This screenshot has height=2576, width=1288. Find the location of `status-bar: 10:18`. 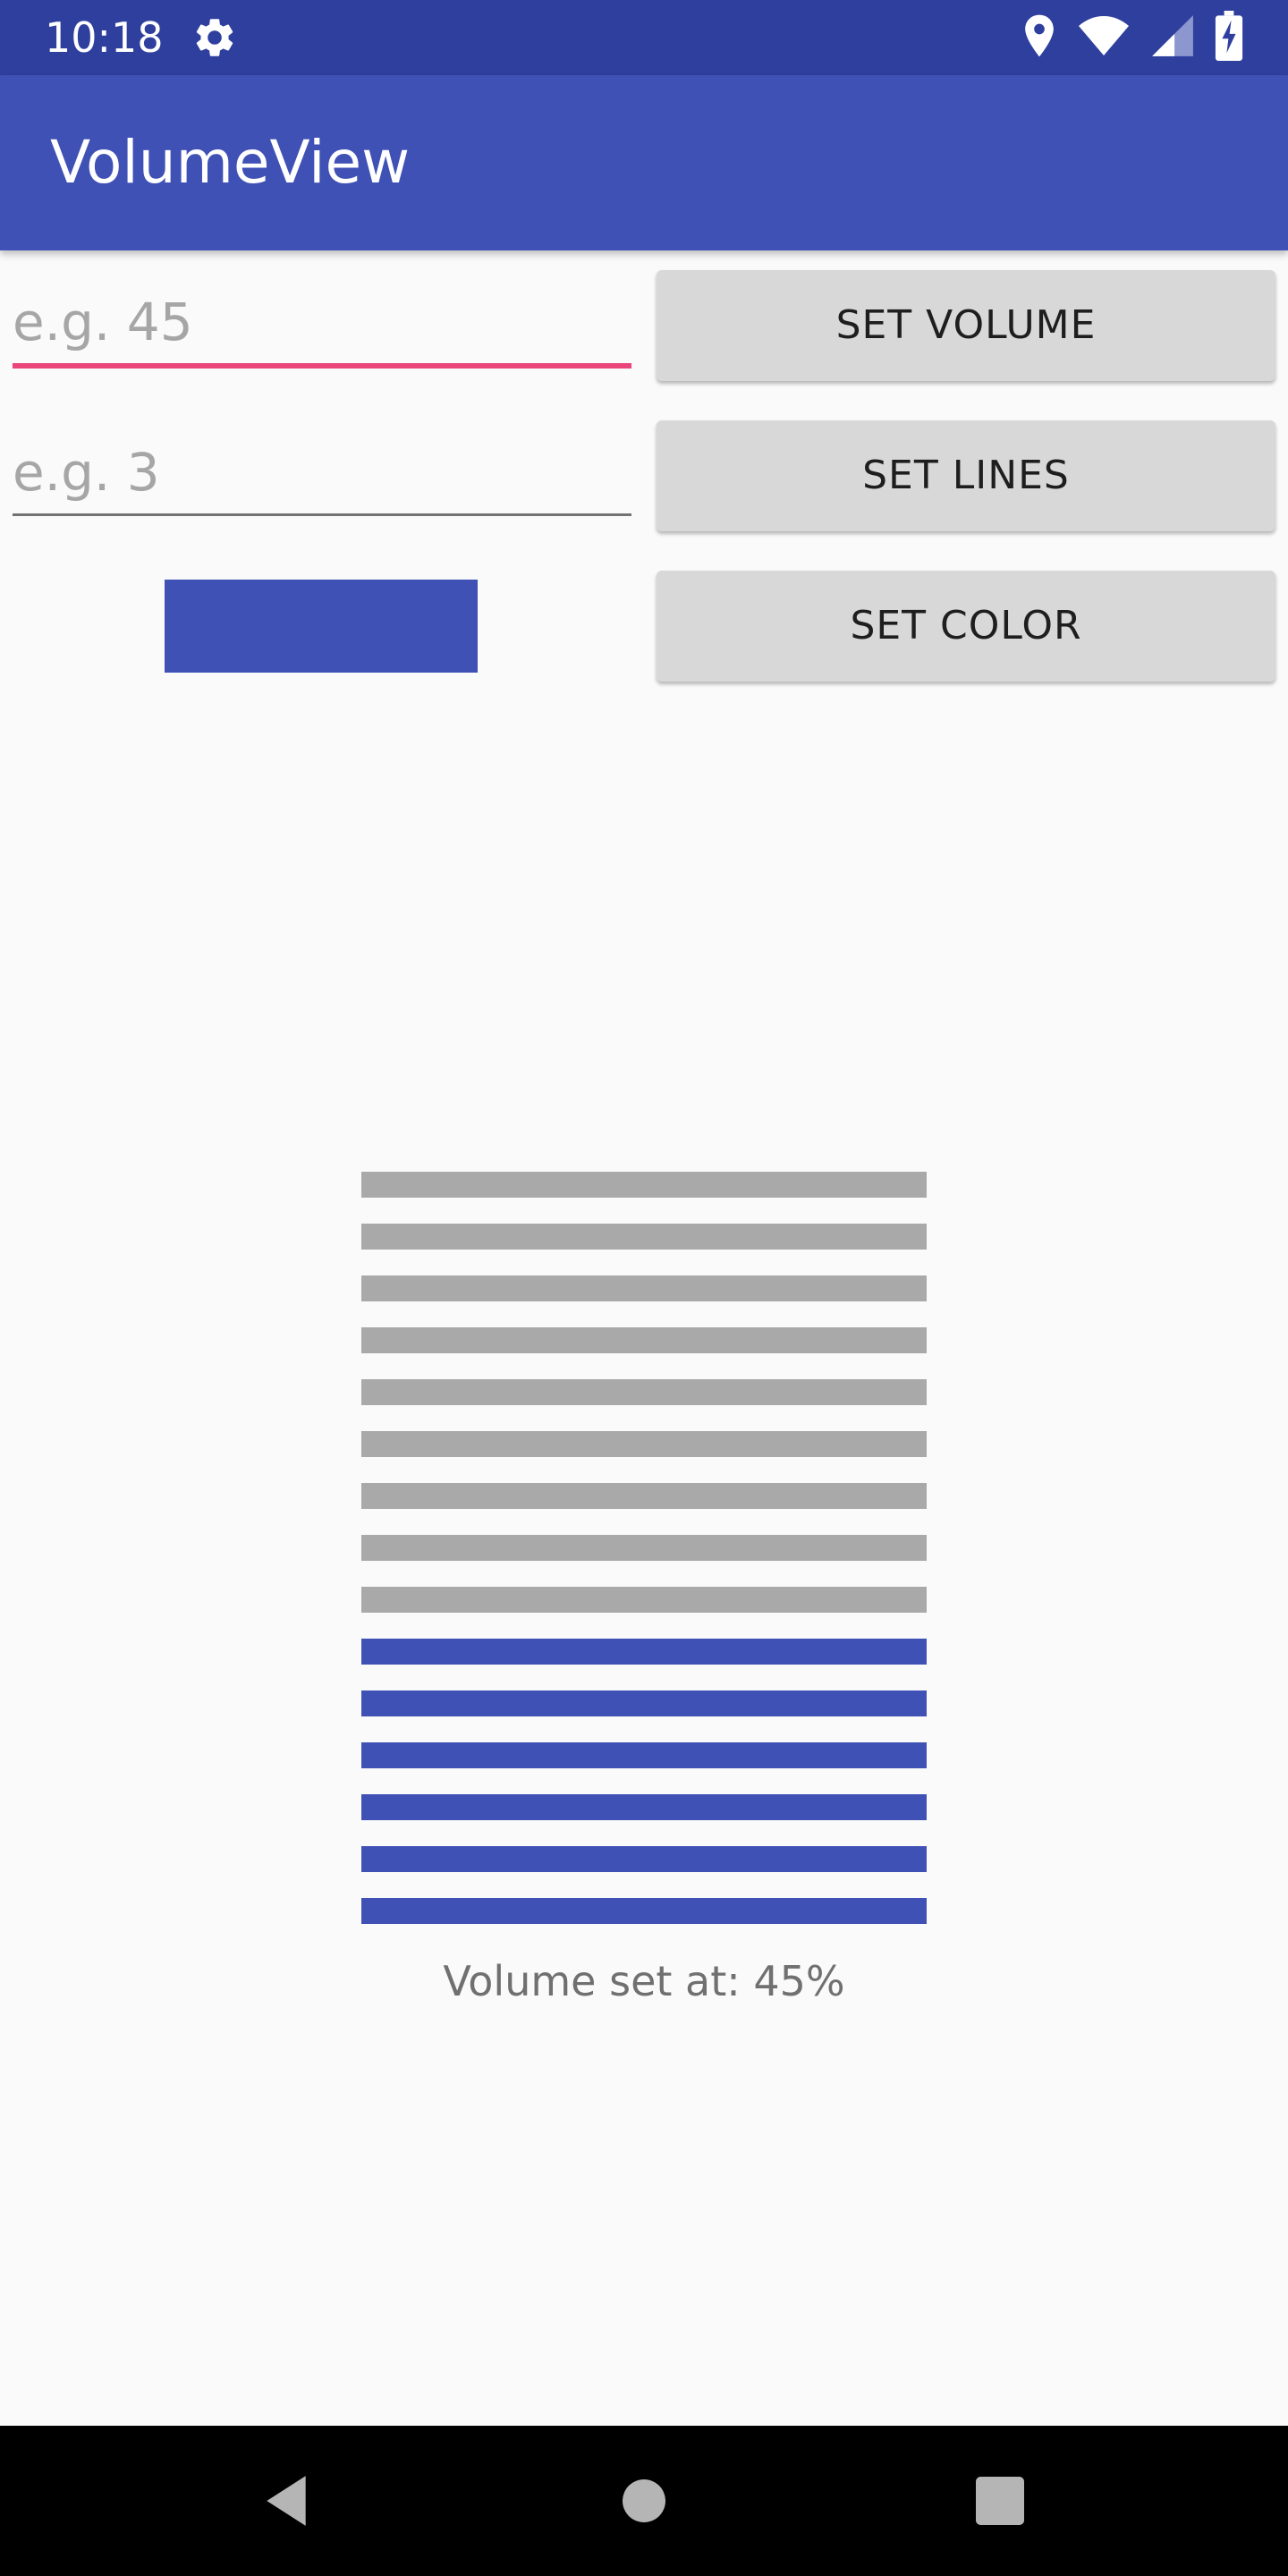

status-bar: 10:18 is located at coordinates (644, 37).